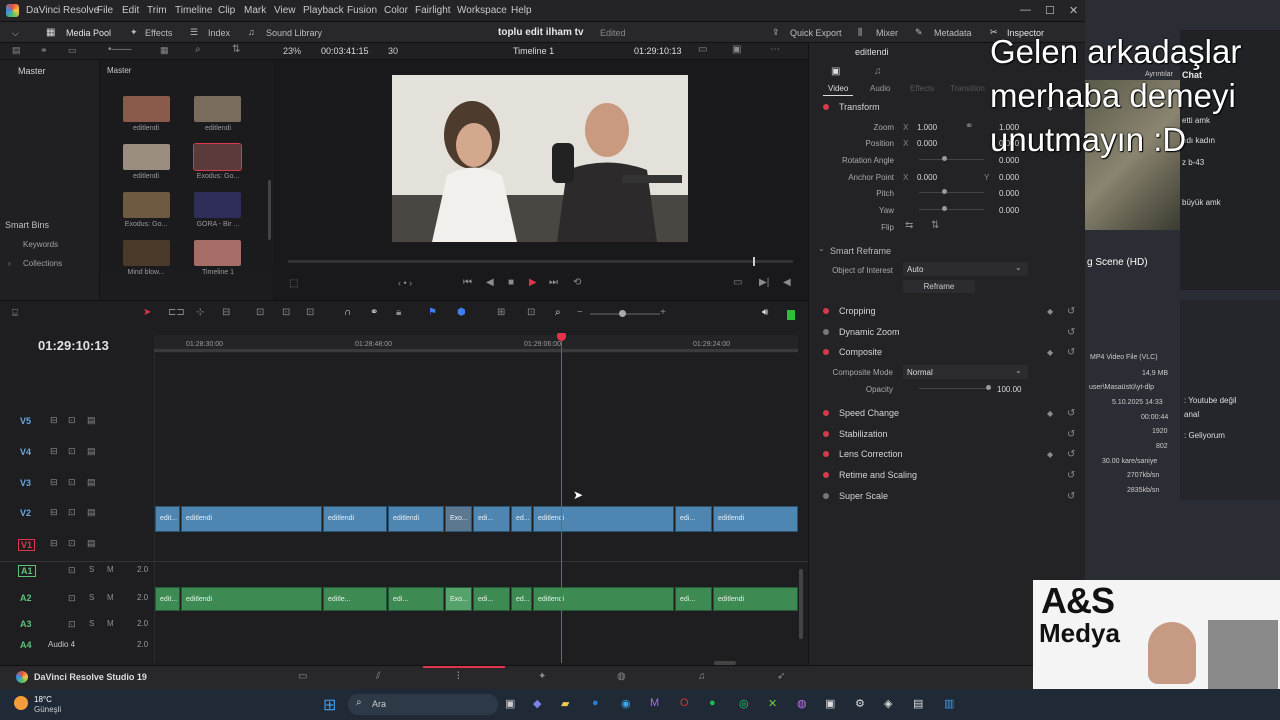 The width and height of the screenshot is (1280, 720). Describe the element at coordinates (965, 372) in the screenshot. I see `composite-mode-dropdown: Normal ⌄` at that location.